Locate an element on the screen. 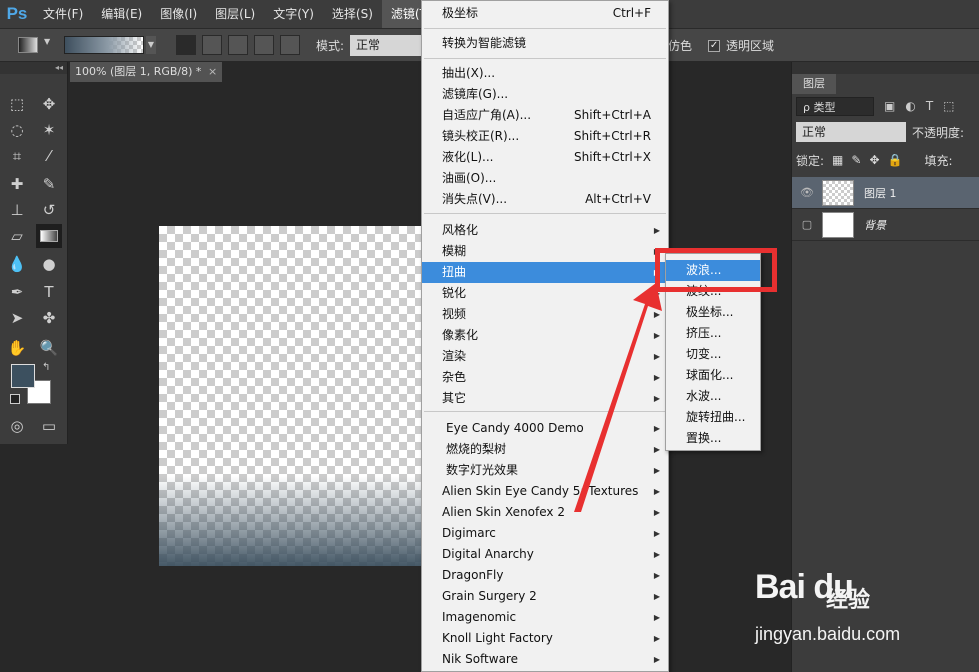  menu-item-sharpen: 锐化 ▶ is located at coordinates (545, 293).